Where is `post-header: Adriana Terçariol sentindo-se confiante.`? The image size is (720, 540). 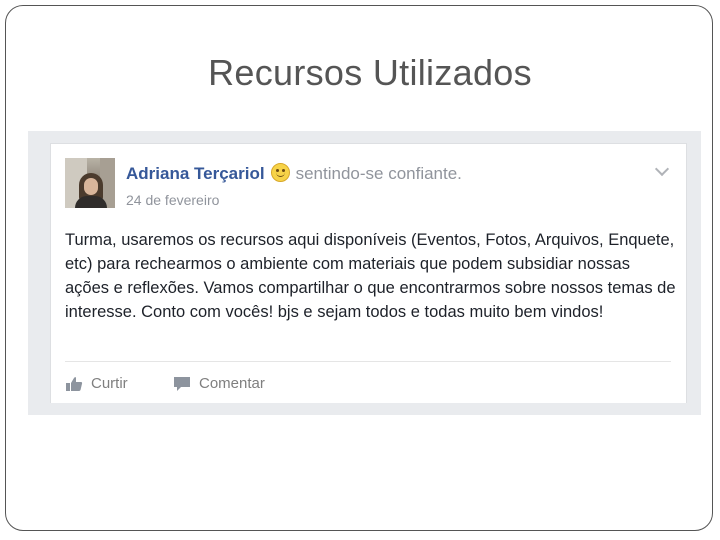 post-header: Adriana Terçariol sentindo-se confiante. is located at coordinates (294, 173).